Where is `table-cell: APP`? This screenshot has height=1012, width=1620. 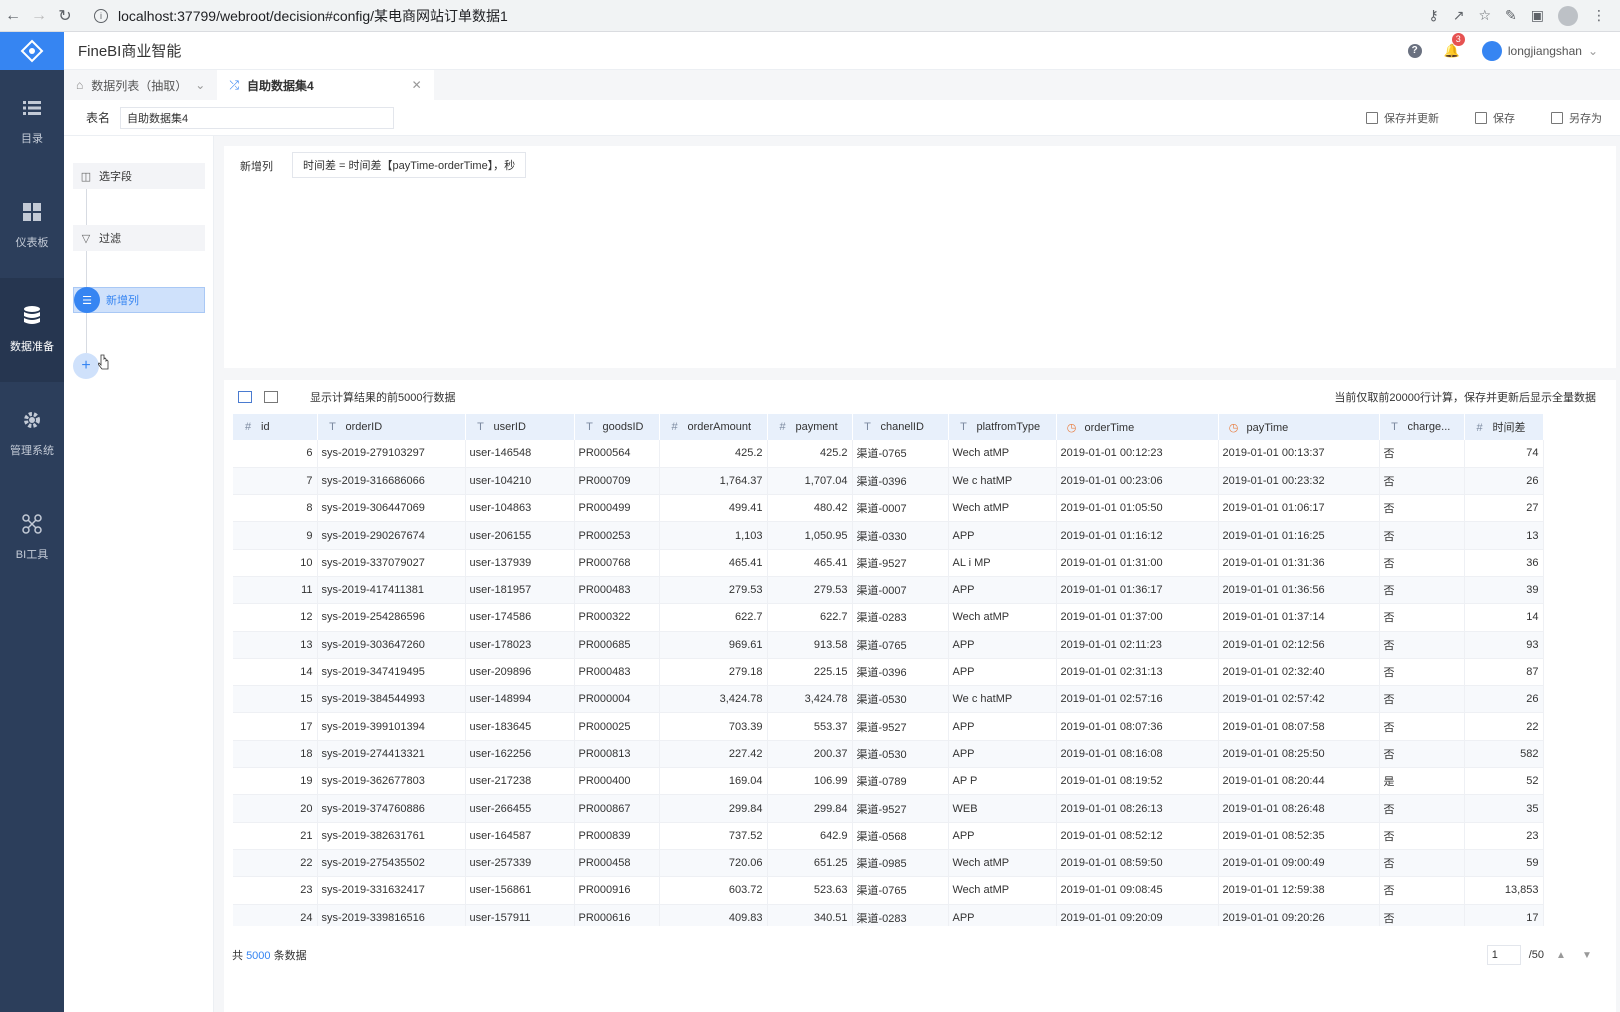 table-cell: APP is located at coordinates (1002, 754).